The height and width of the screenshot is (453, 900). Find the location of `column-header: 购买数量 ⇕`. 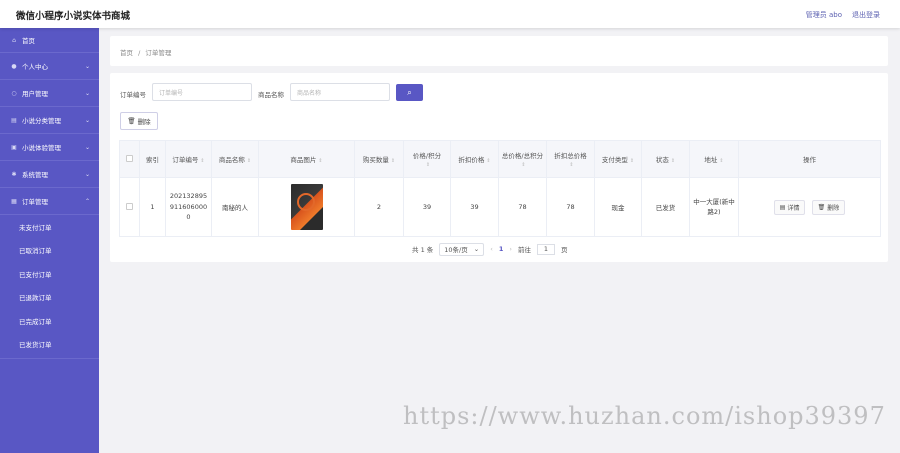

column-header: 购买数量 ⇕ is located at coordinates (379, 159).